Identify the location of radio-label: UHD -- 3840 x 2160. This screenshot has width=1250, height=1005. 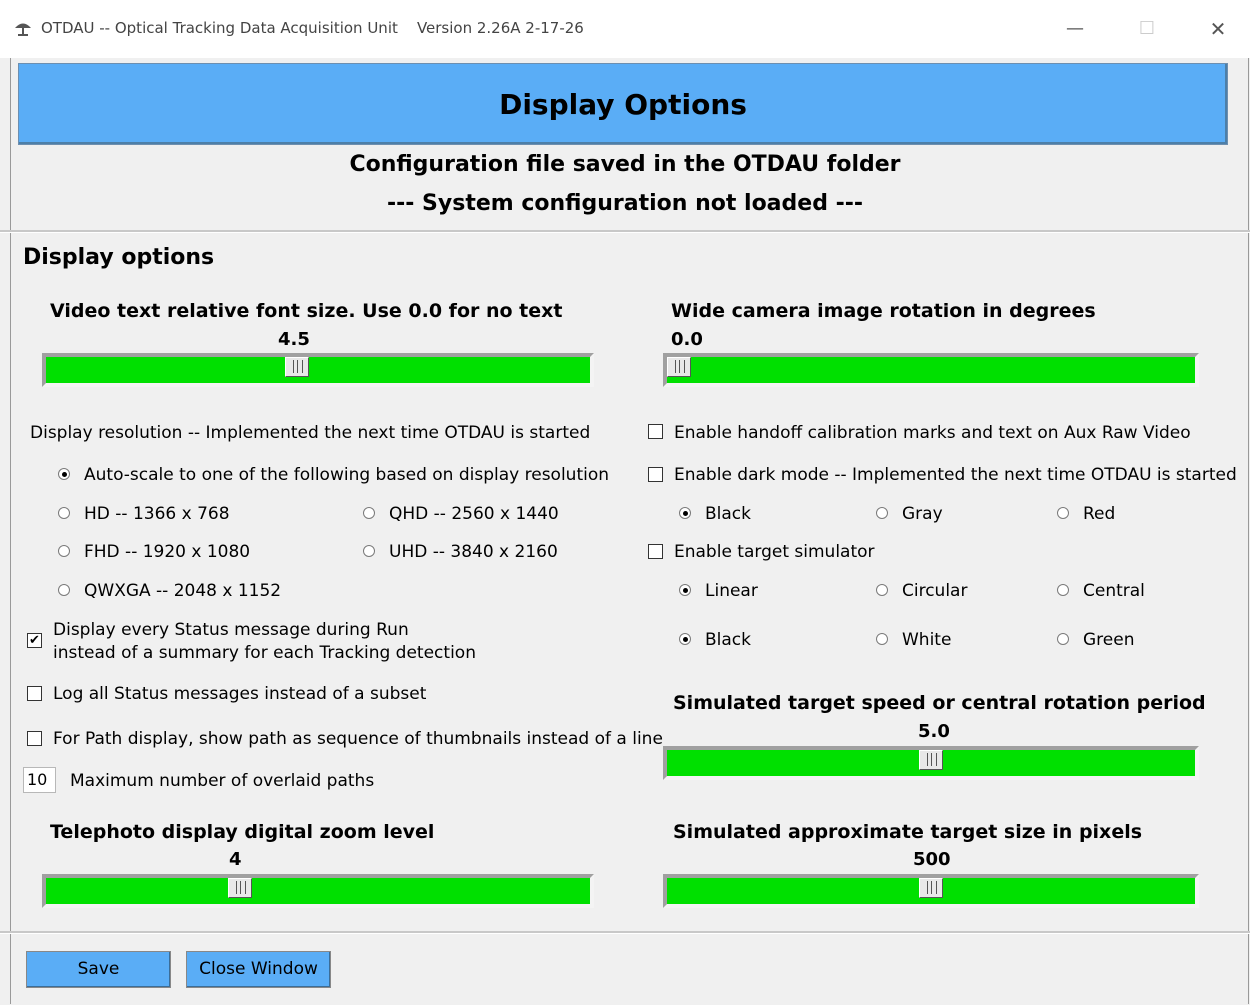
(473, 552).